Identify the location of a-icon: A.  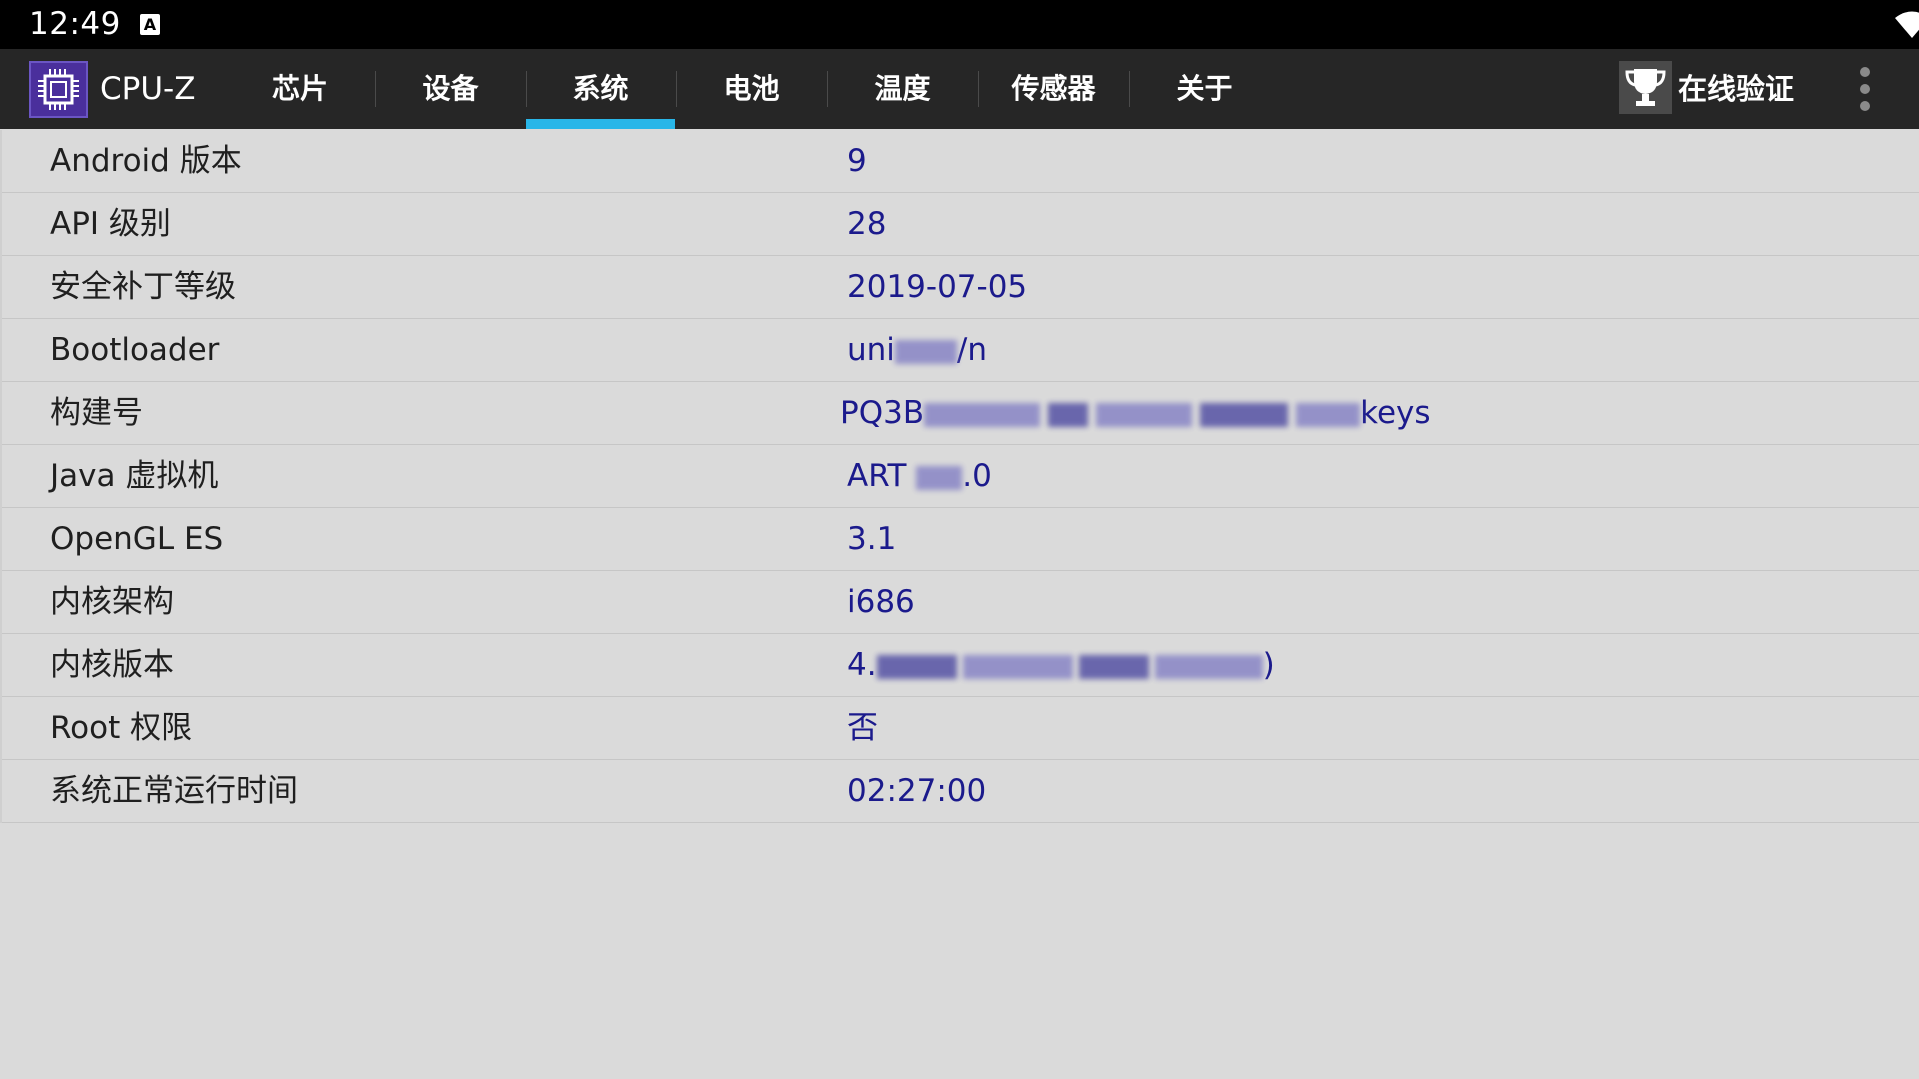
(150, 24).